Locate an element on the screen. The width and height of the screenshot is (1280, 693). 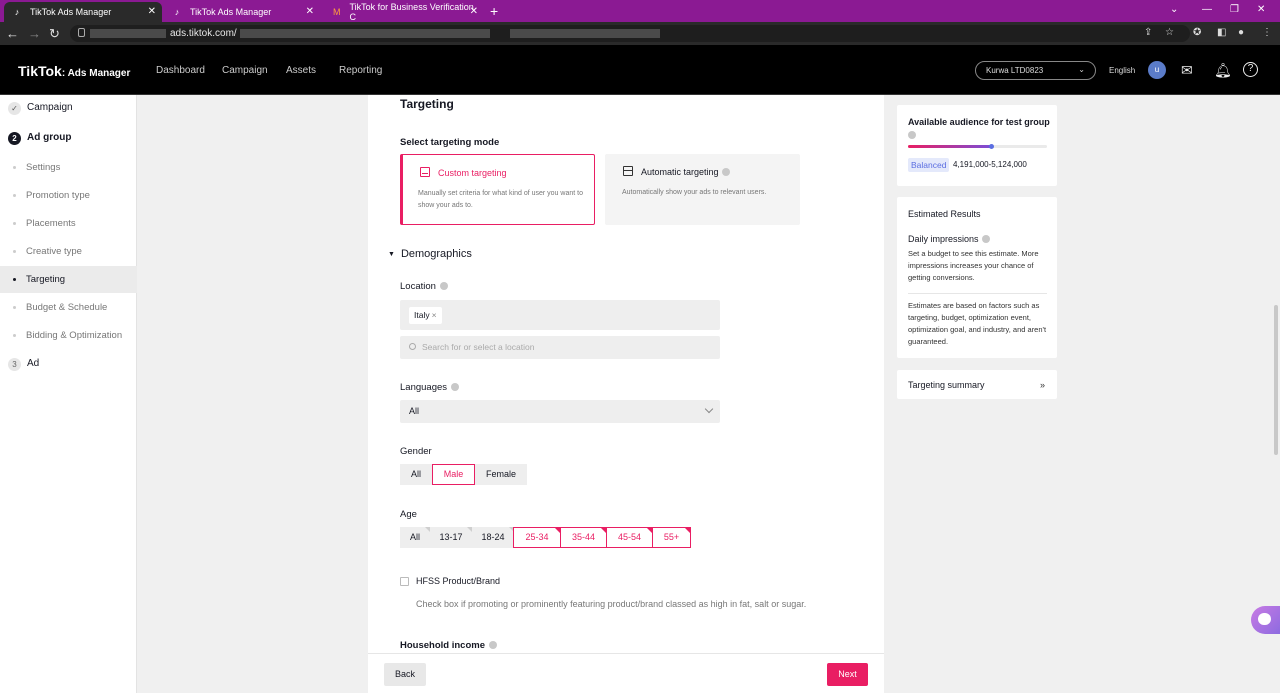
age-13-17: 13-17 is located at coordinates (451, 537).